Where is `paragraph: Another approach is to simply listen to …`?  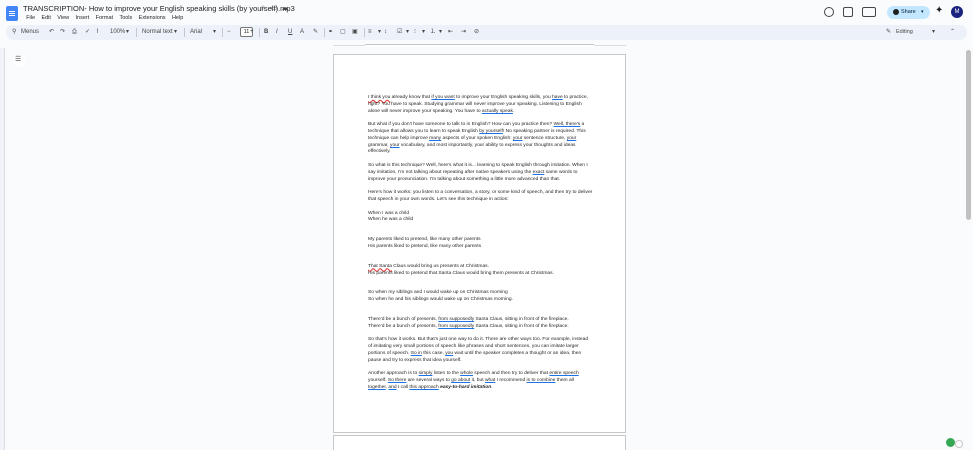
paragraph: Another approach is to simply listen to … is located at coordinates (480, 381).